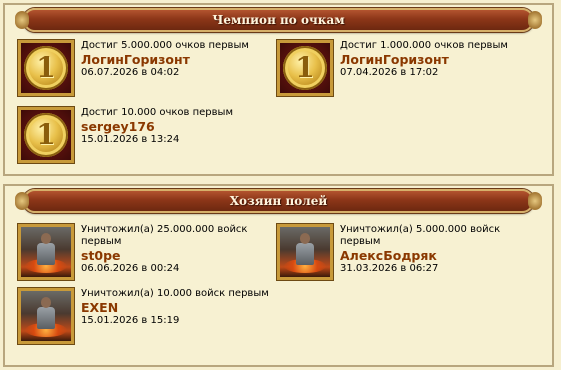 This screenshot has height=370, width=561. Describe the element at coordinates (165, 45) in the screenshot. I see `achievement-description: Достиг 5.000.000 очков первым` at that location.